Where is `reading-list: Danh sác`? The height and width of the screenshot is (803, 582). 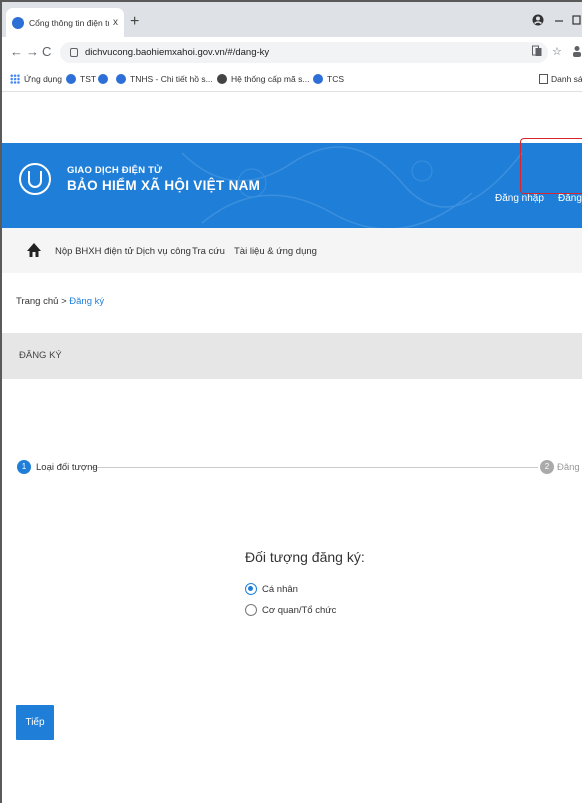 reading-list: Danh sác is located at coordinates (560, 79).